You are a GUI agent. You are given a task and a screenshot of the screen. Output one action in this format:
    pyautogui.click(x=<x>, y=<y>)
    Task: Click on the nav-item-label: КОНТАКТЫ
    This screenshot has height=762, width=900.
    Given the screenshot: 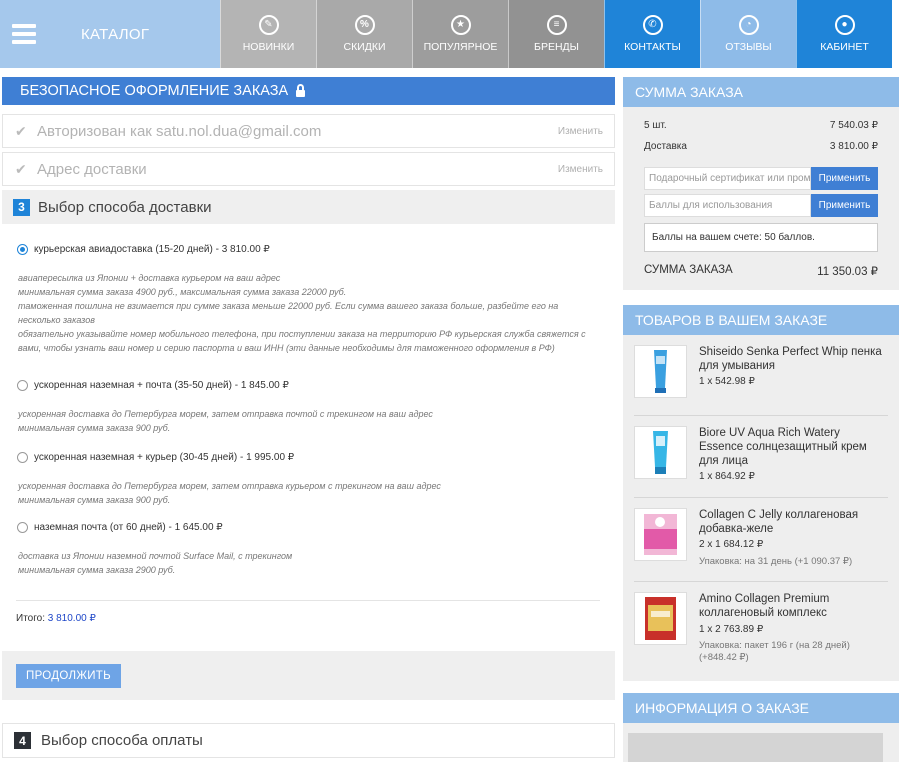 What is the action you would take?
    pyautogui.click(x=652, y=47)
    